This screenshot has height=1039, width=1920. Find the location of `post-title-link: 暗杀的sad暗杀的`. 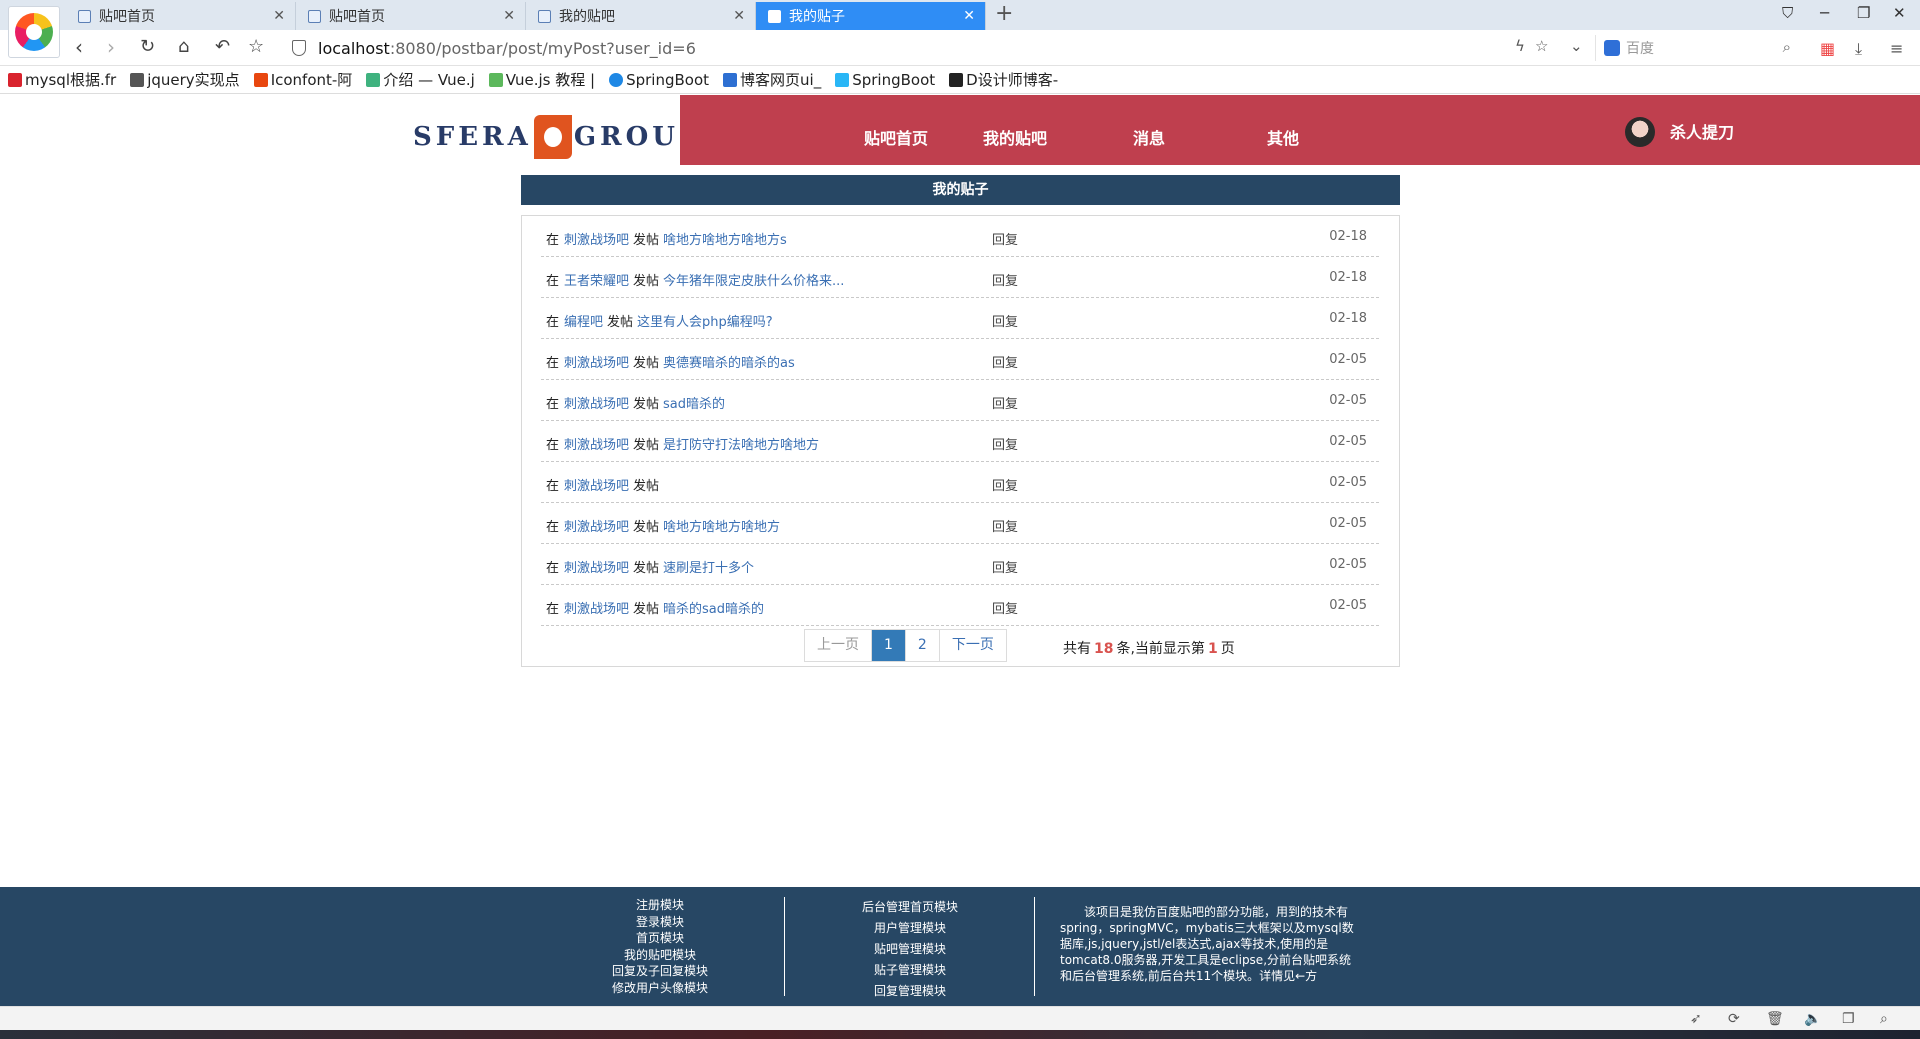

post-title-link: 暗杀的sad暗杀的 is located at coordinates (713, 609).